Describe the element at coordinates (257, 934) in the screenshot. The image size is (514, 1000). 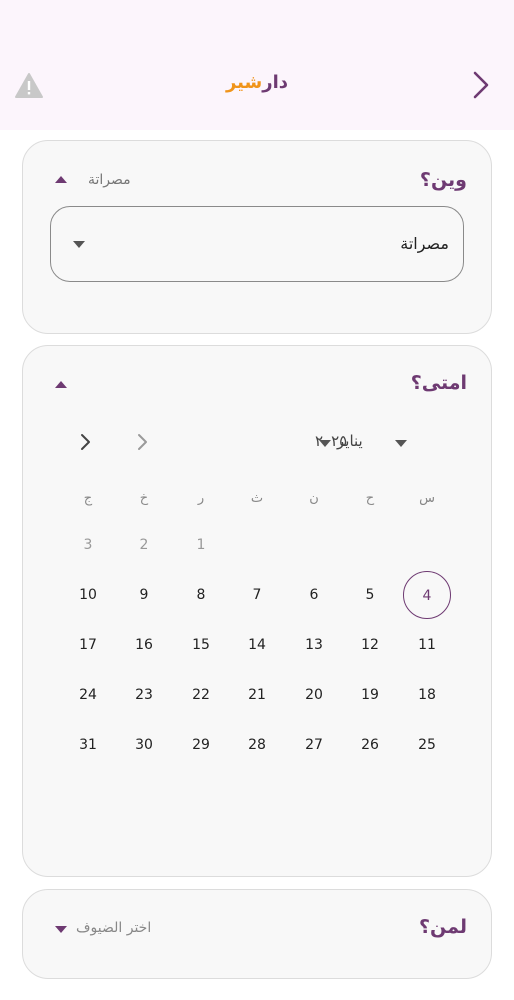
I see `who-card: لمن؟ اختر الضيوف` at that location.